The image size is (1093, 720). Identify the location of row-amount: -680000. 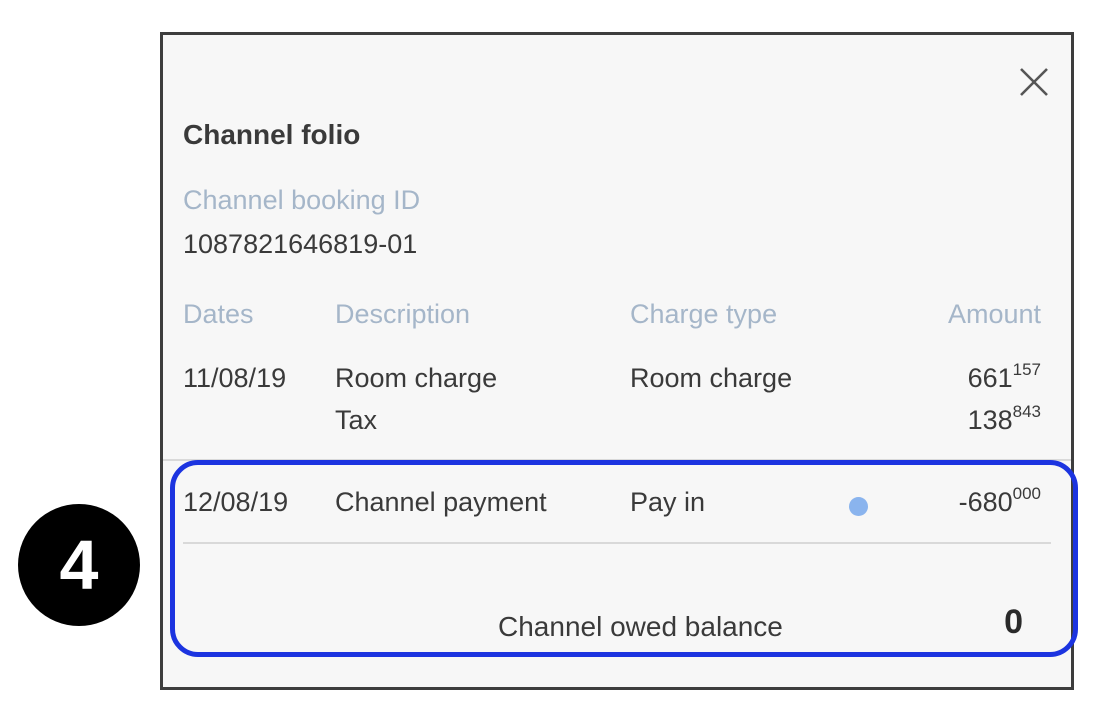
(1000, 502).